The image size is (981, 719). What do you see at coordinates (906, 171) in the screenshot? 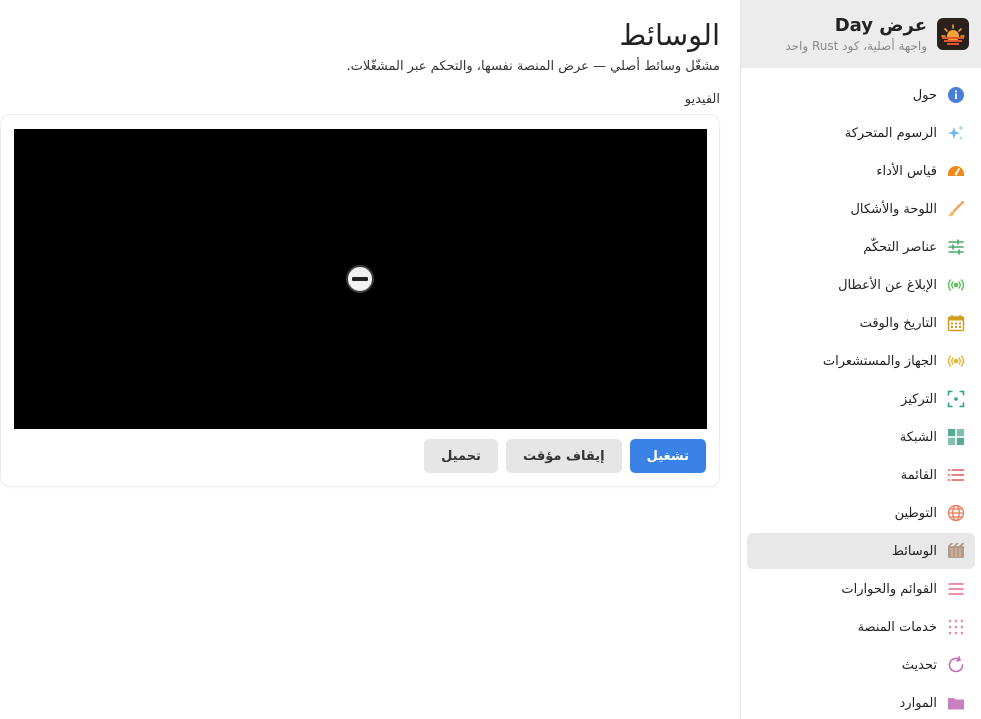
I see `sidebar-item-label: قياس الأداء` at bounding box center [906, 171].